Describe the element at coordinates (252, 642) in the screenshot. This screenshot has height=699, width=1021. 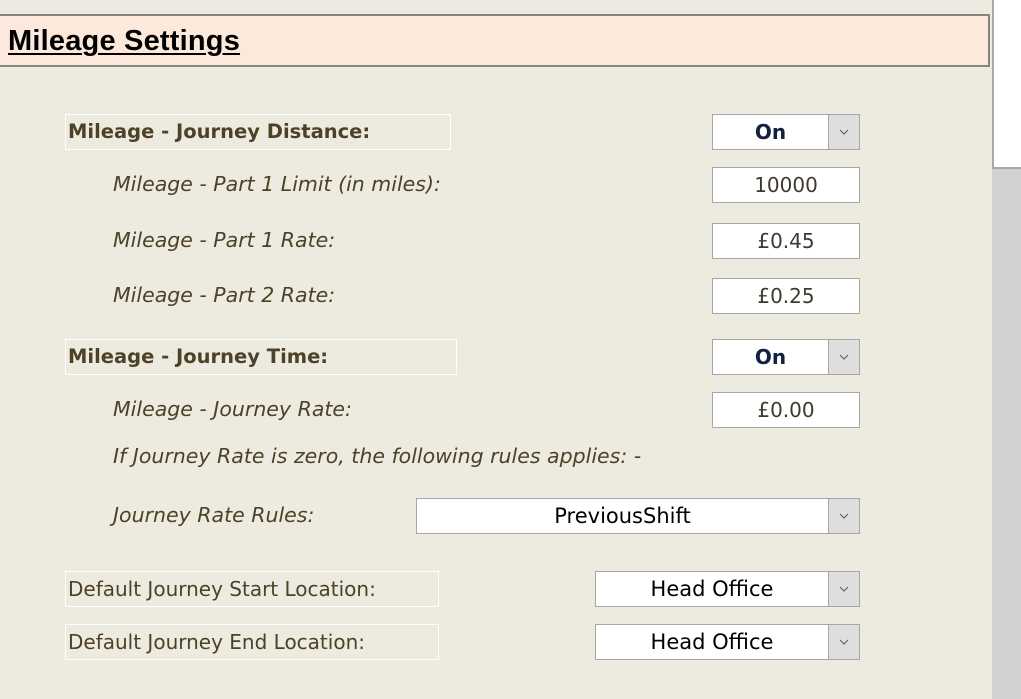
I see `end-location-label: Default Journey End Location:` at that location.